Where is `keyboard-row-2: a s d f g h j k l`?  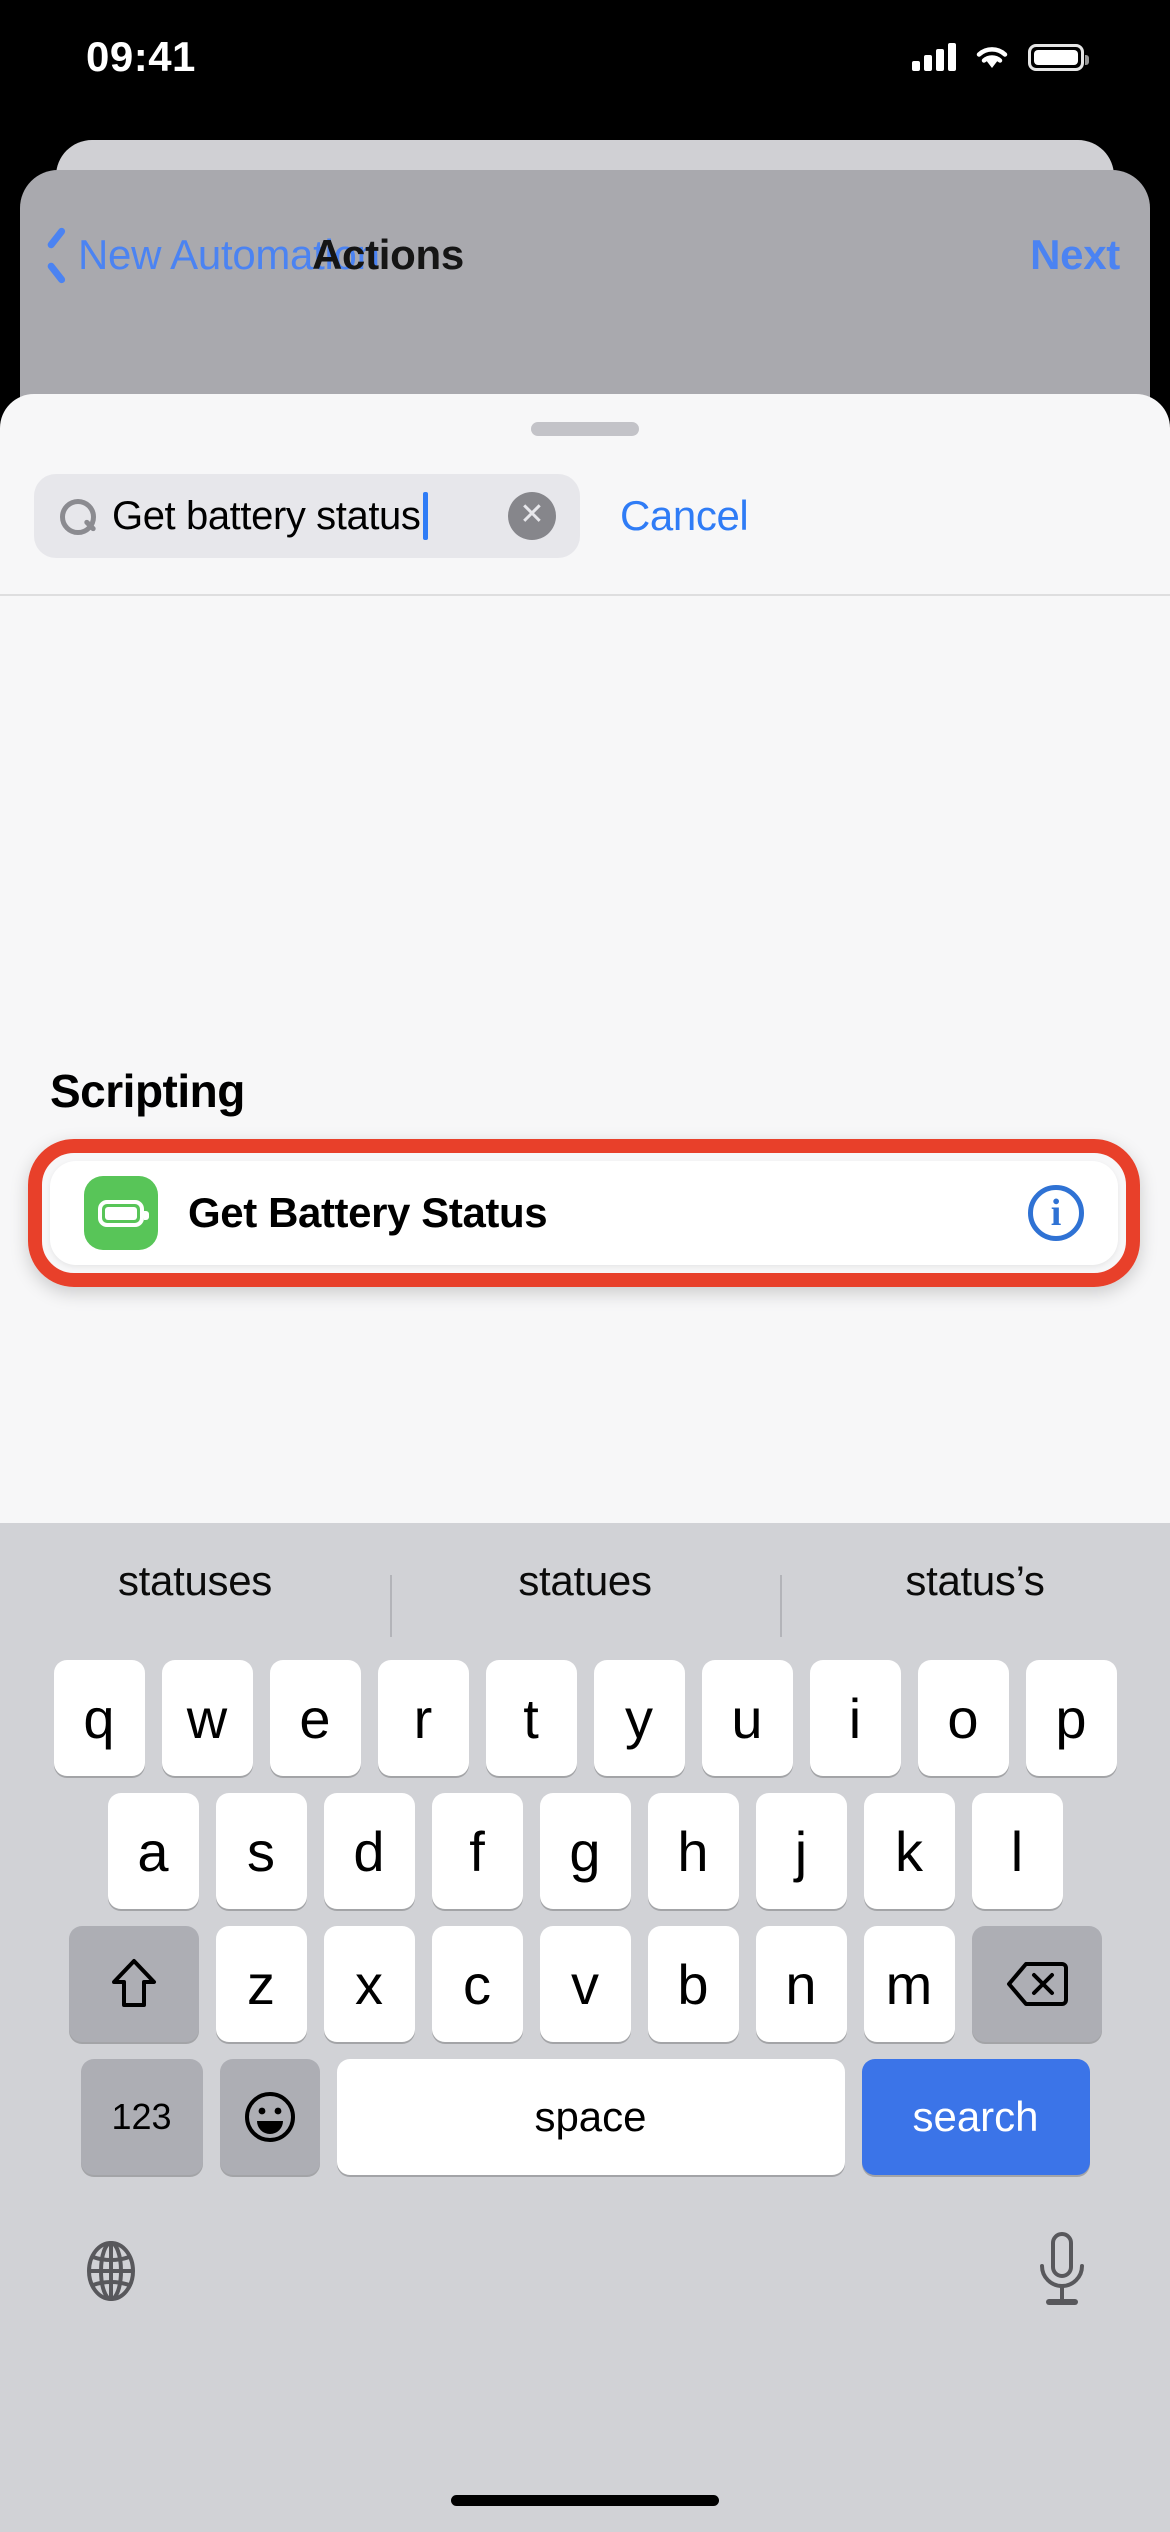
keyboard-row-2: a s d f g h j k l is located at coordinates (585, 1851).